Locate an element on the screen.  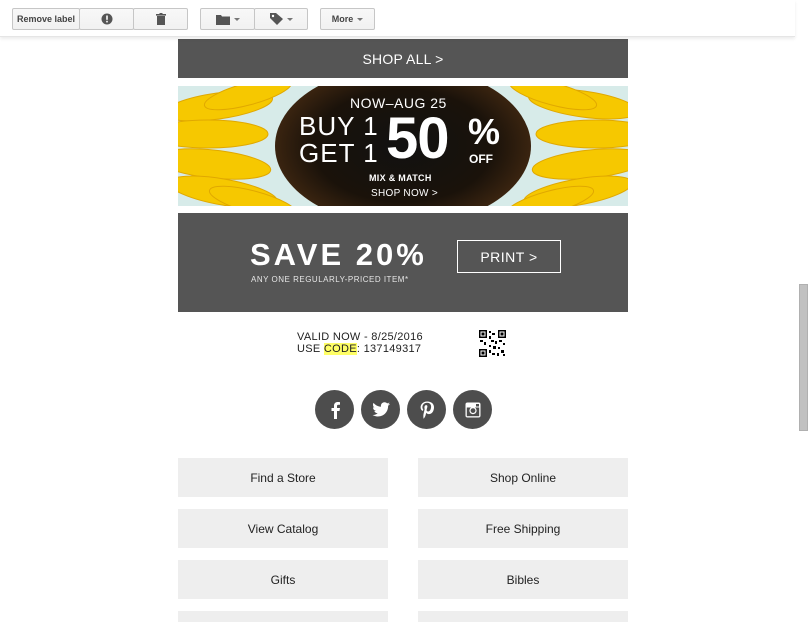
shop-online-link: Shop Online is located at coordinates (523, 477).